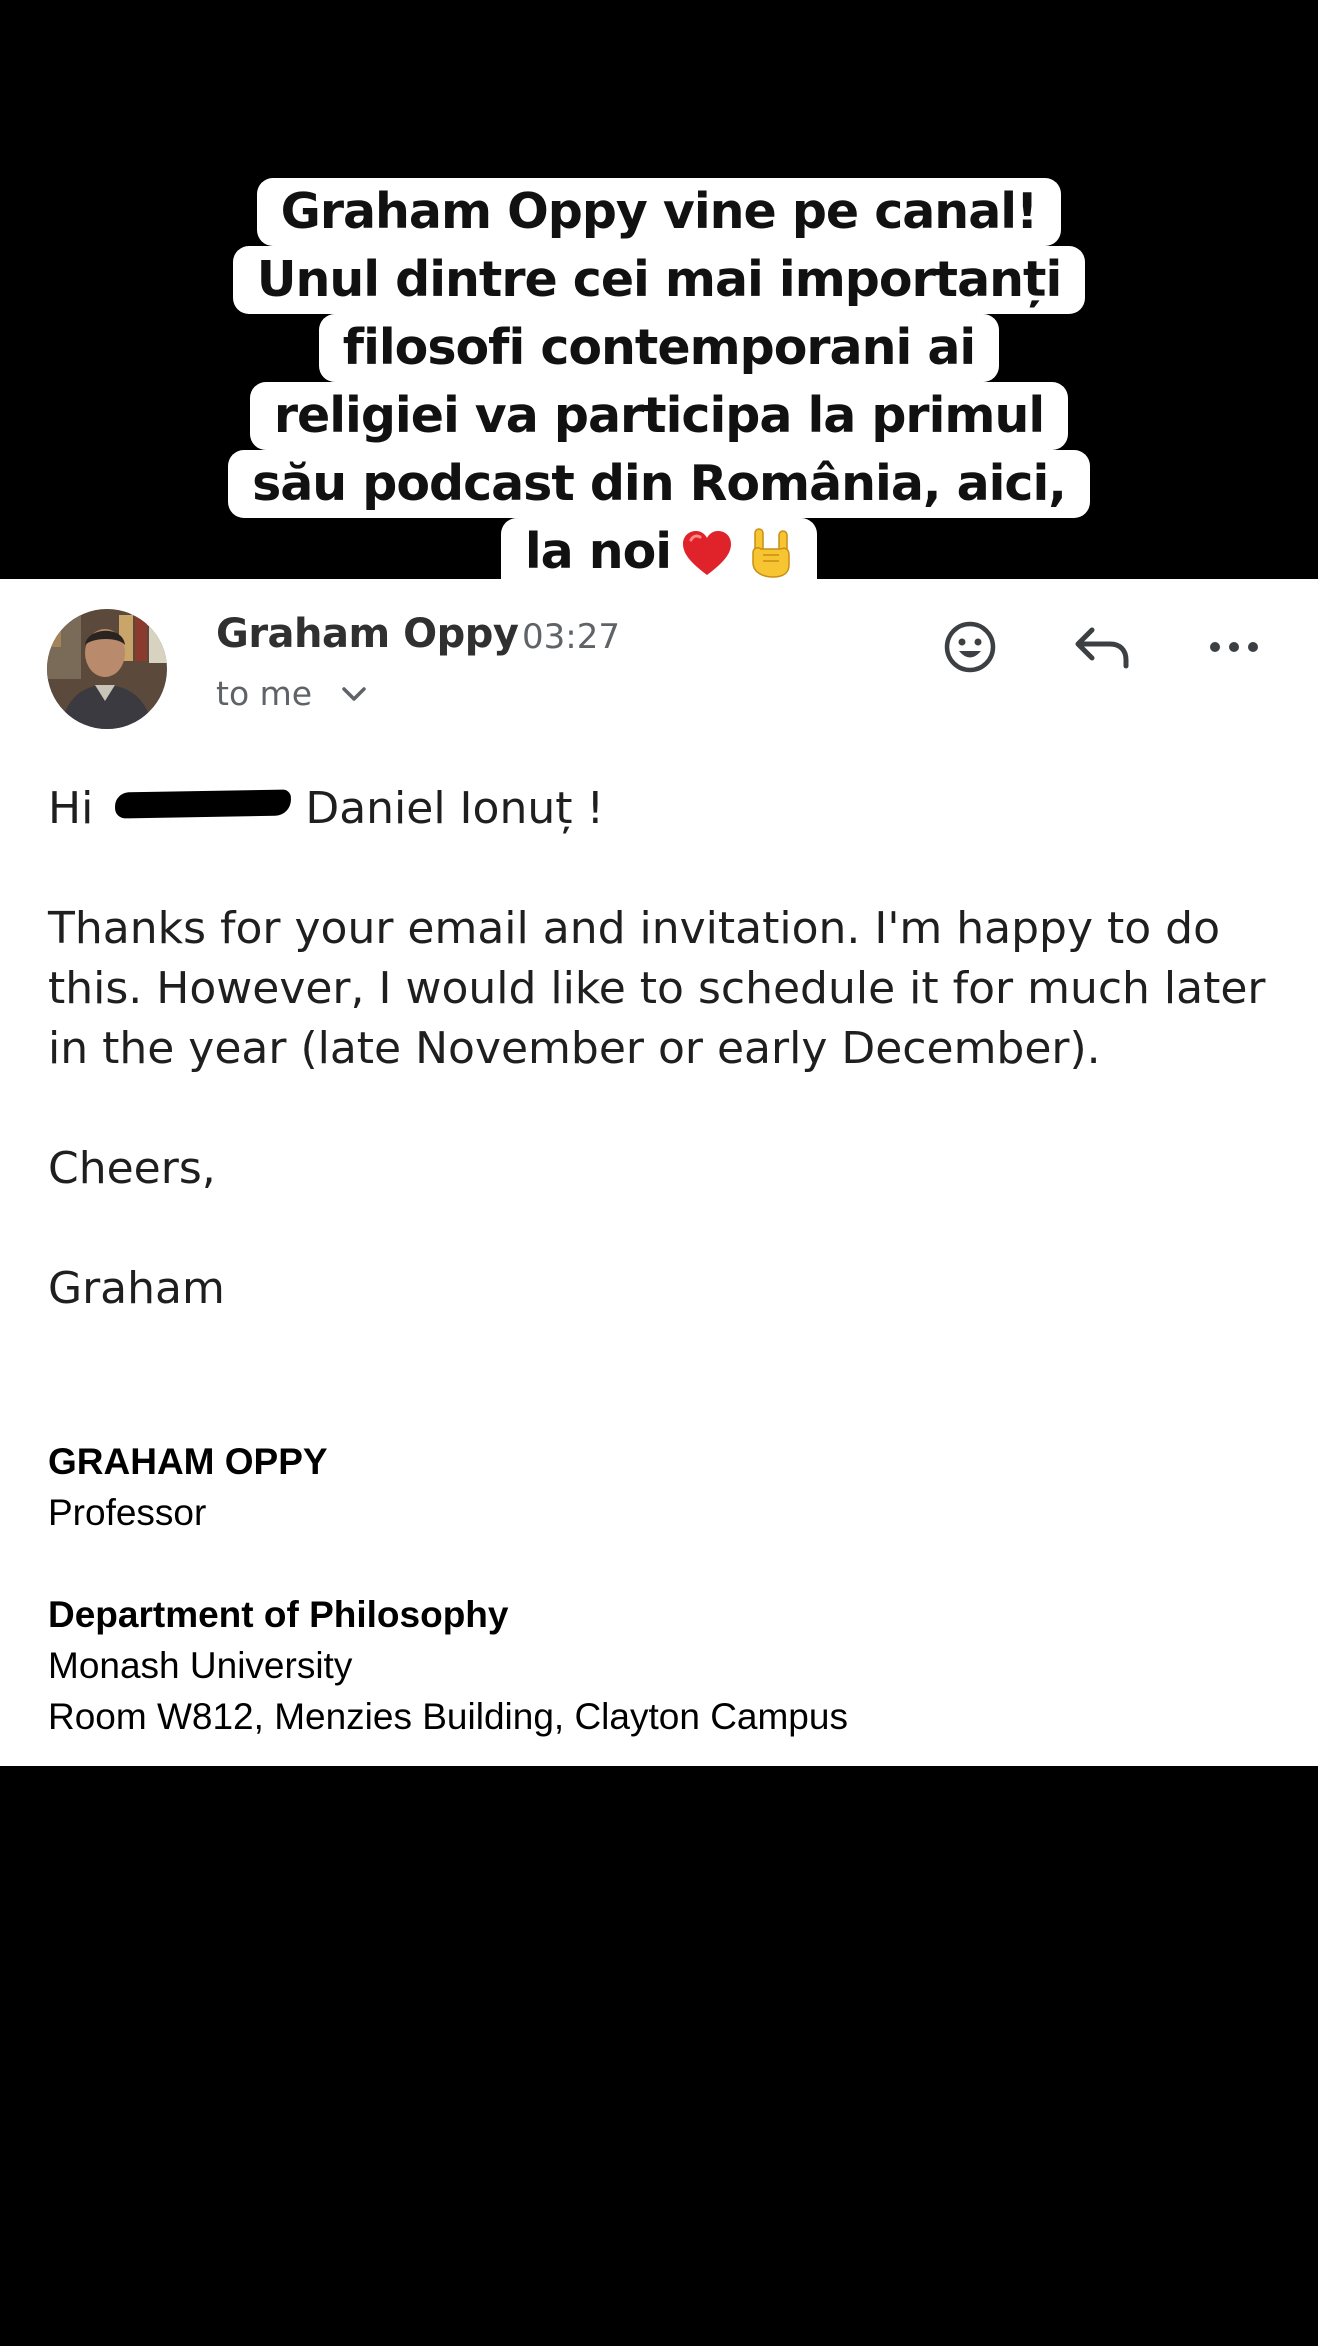 This screenshot has height=2346, width=1318. What do you see at coordinates (278, 1614) in the screenshot?
I see `signature-department: Department of Philosophy` at bounding box center [278, 1614].